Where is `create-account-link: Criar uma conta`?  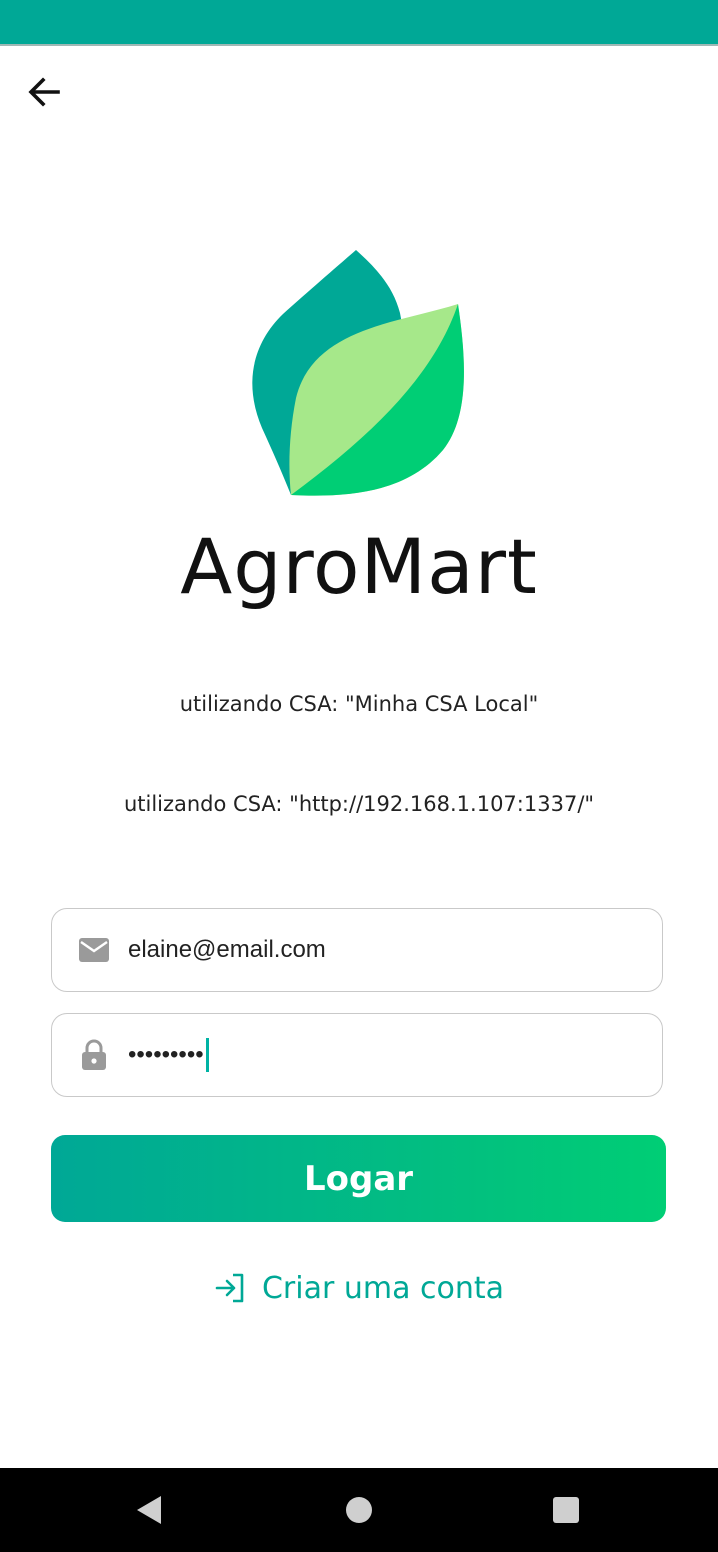 create-account-link: Criar uma conta is located at coordinates (359, 1288).